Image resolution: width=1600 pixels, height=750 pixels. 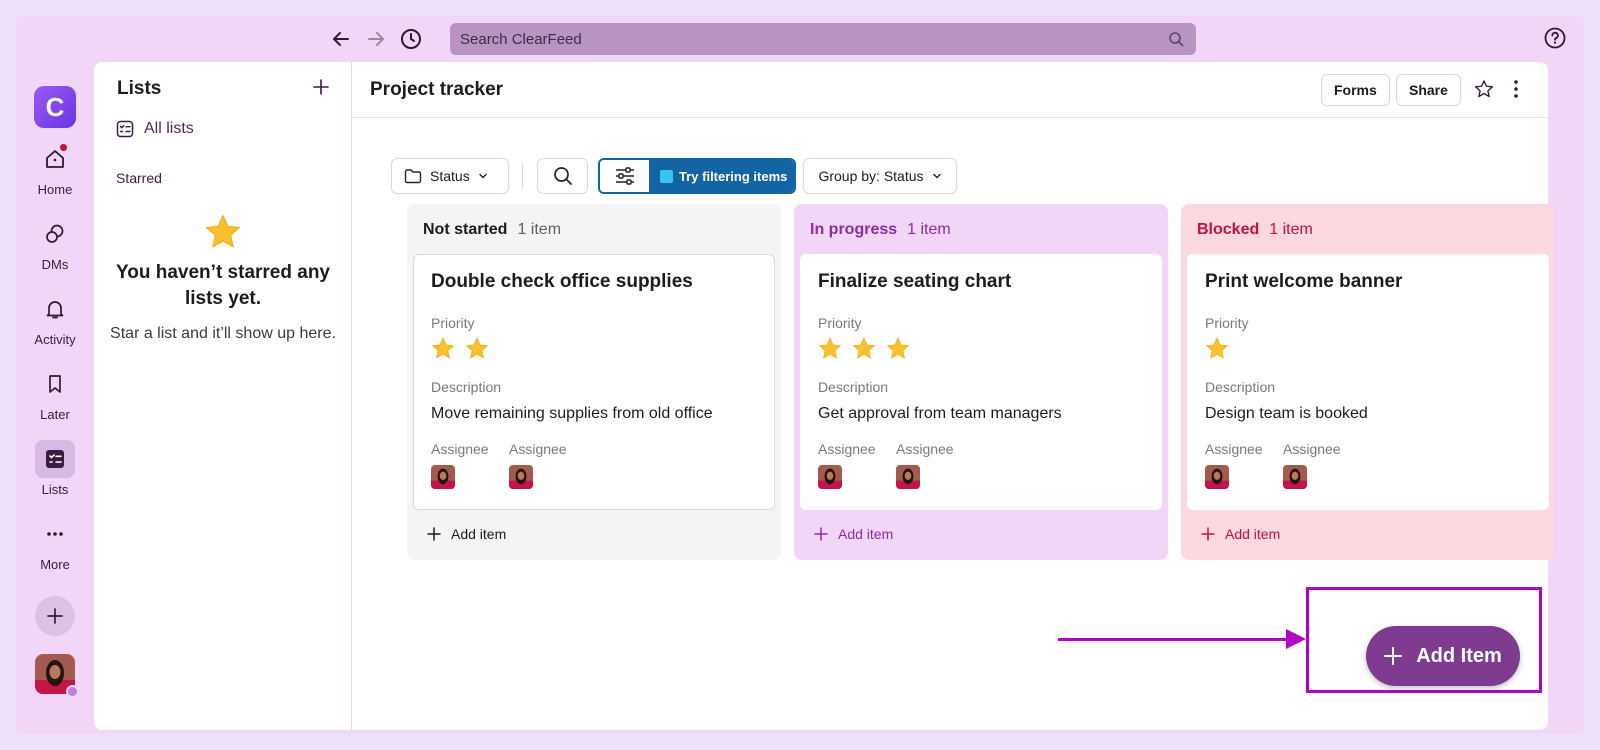 I want to click on rail-item-dms: DMs, so click(x=55, y=243).